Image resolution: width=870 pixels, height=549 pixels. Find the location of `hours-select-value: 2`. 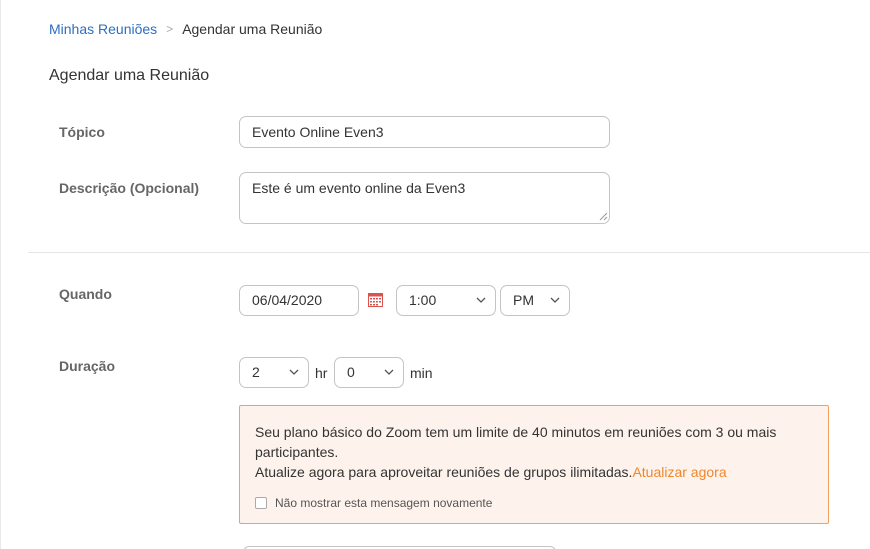

hours-select-value: 2 is located at coordinates (256, 372).